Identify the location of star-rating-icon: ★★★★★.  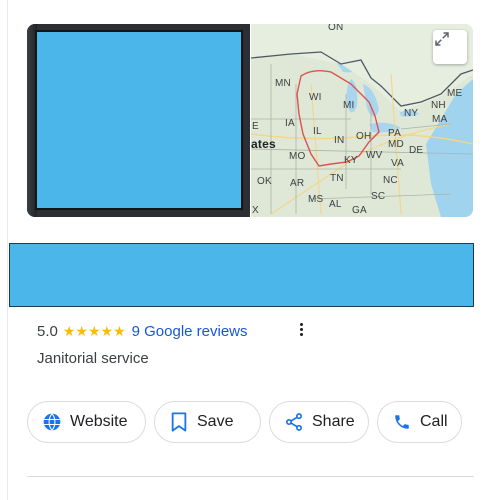
(94, 330).